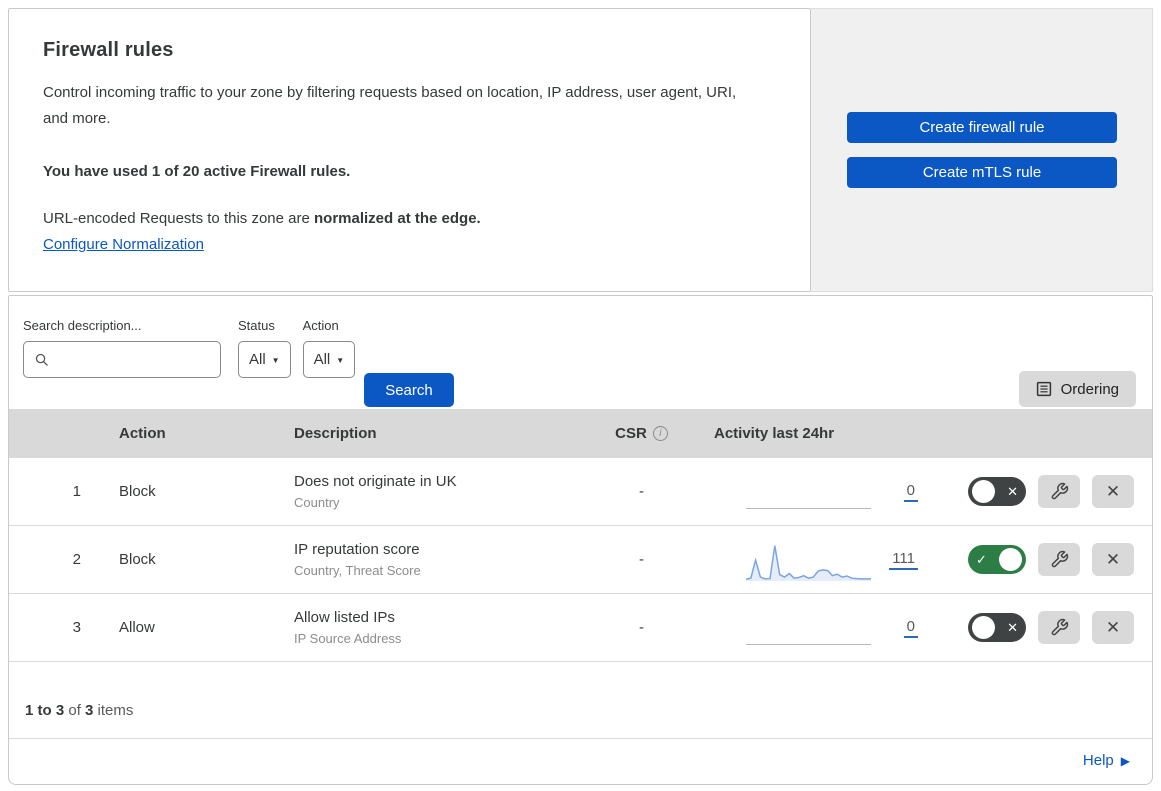  Describe the element at coordinates (178, 218) in the screenshot. I see `normalization-text: URL-encoded Requests to this zone are` at that location.